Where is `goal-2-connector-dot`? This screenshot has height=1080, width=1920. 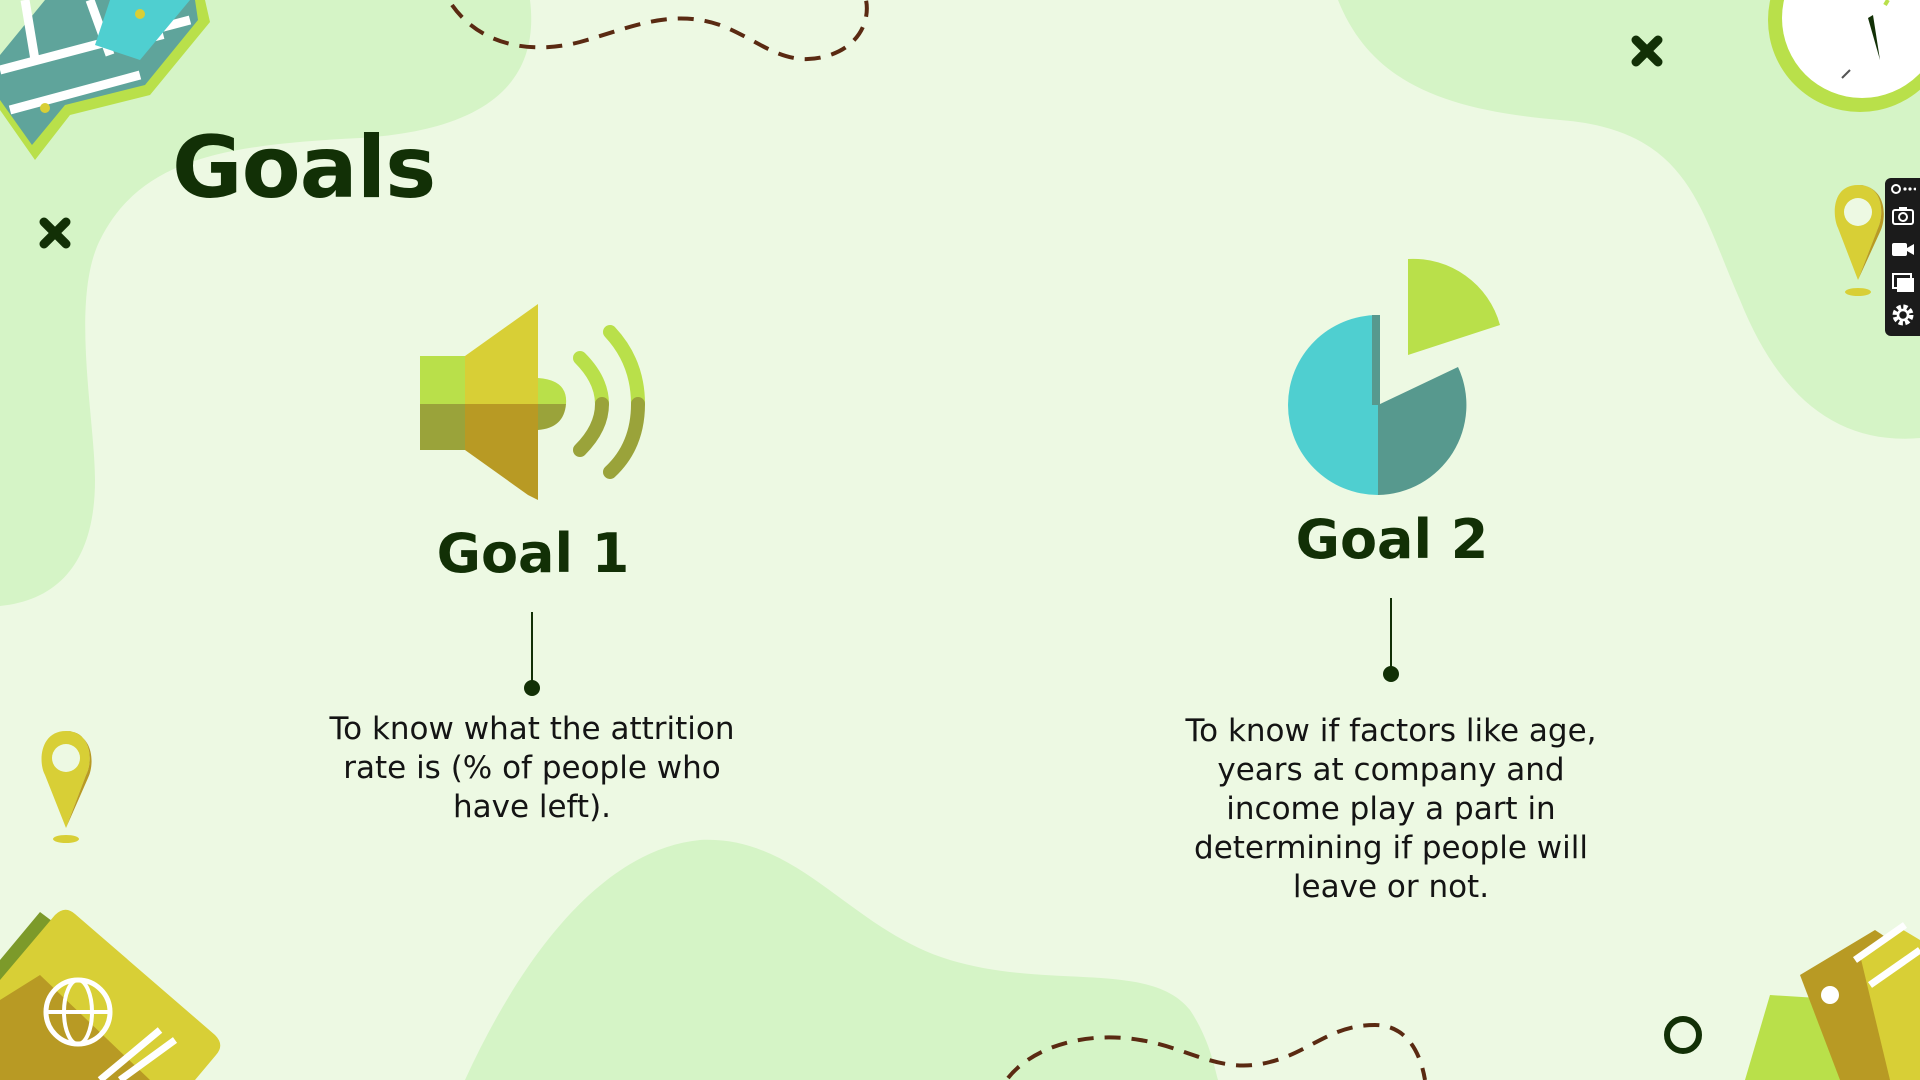 goal-2-connector-dot is located at coordinates (1391, 674).